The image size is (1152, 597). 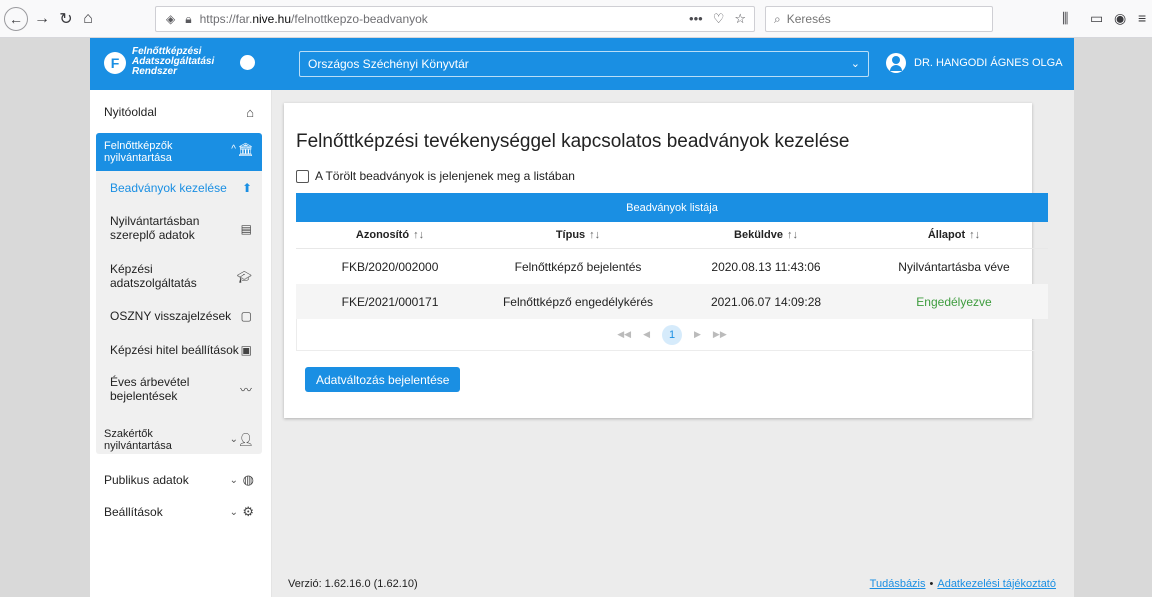 What do you see at coordinates (954, 235) in the screenshot?
I see `column-header-allapot: Állapot ↑↓` at bounding box center [954, 235].